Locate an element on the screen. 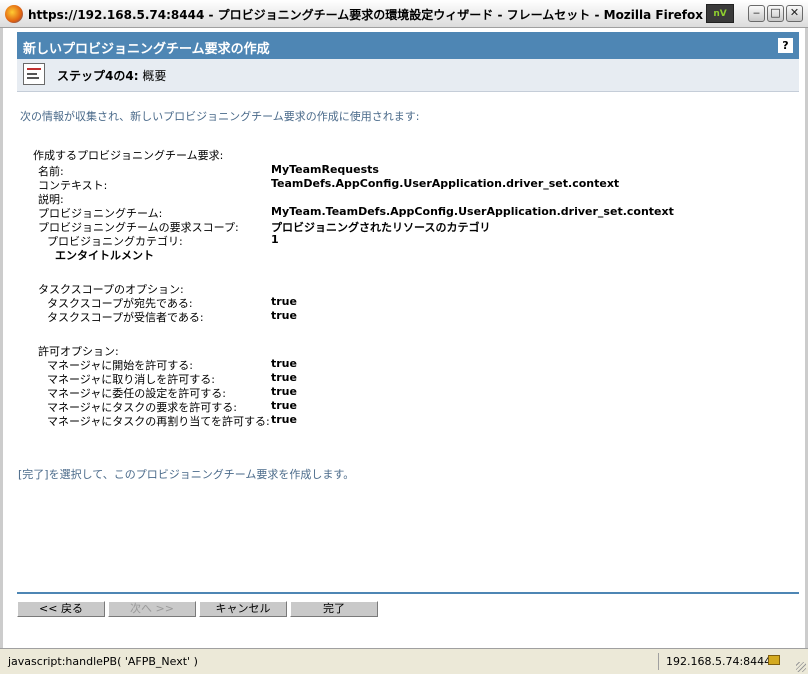  cancel-button: キャンセル is located at coordinates (243, 609).